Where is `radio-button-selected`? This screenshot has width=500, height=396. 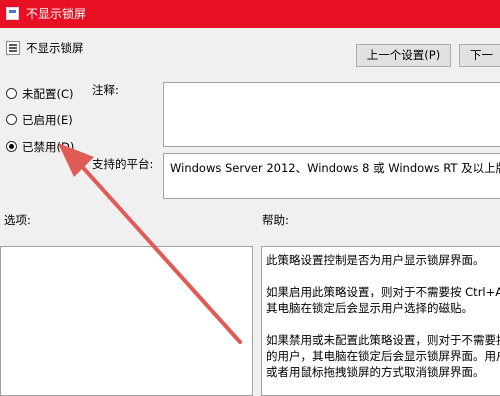 radio-button-selected is located at coordinates (11, 146).